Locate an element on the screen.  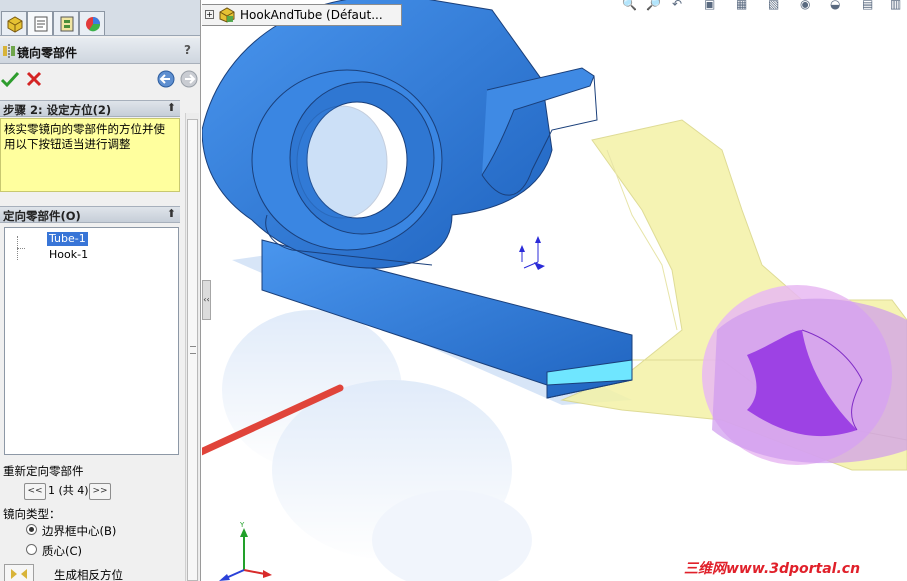
assembly-icon is located at coordinates (227, 15).